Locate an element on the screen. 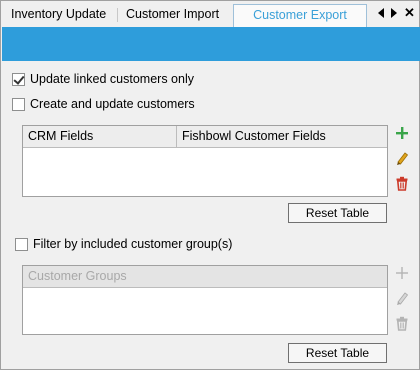  tab-inventory-update: Inventory Update is located at coordinates (58, 15).